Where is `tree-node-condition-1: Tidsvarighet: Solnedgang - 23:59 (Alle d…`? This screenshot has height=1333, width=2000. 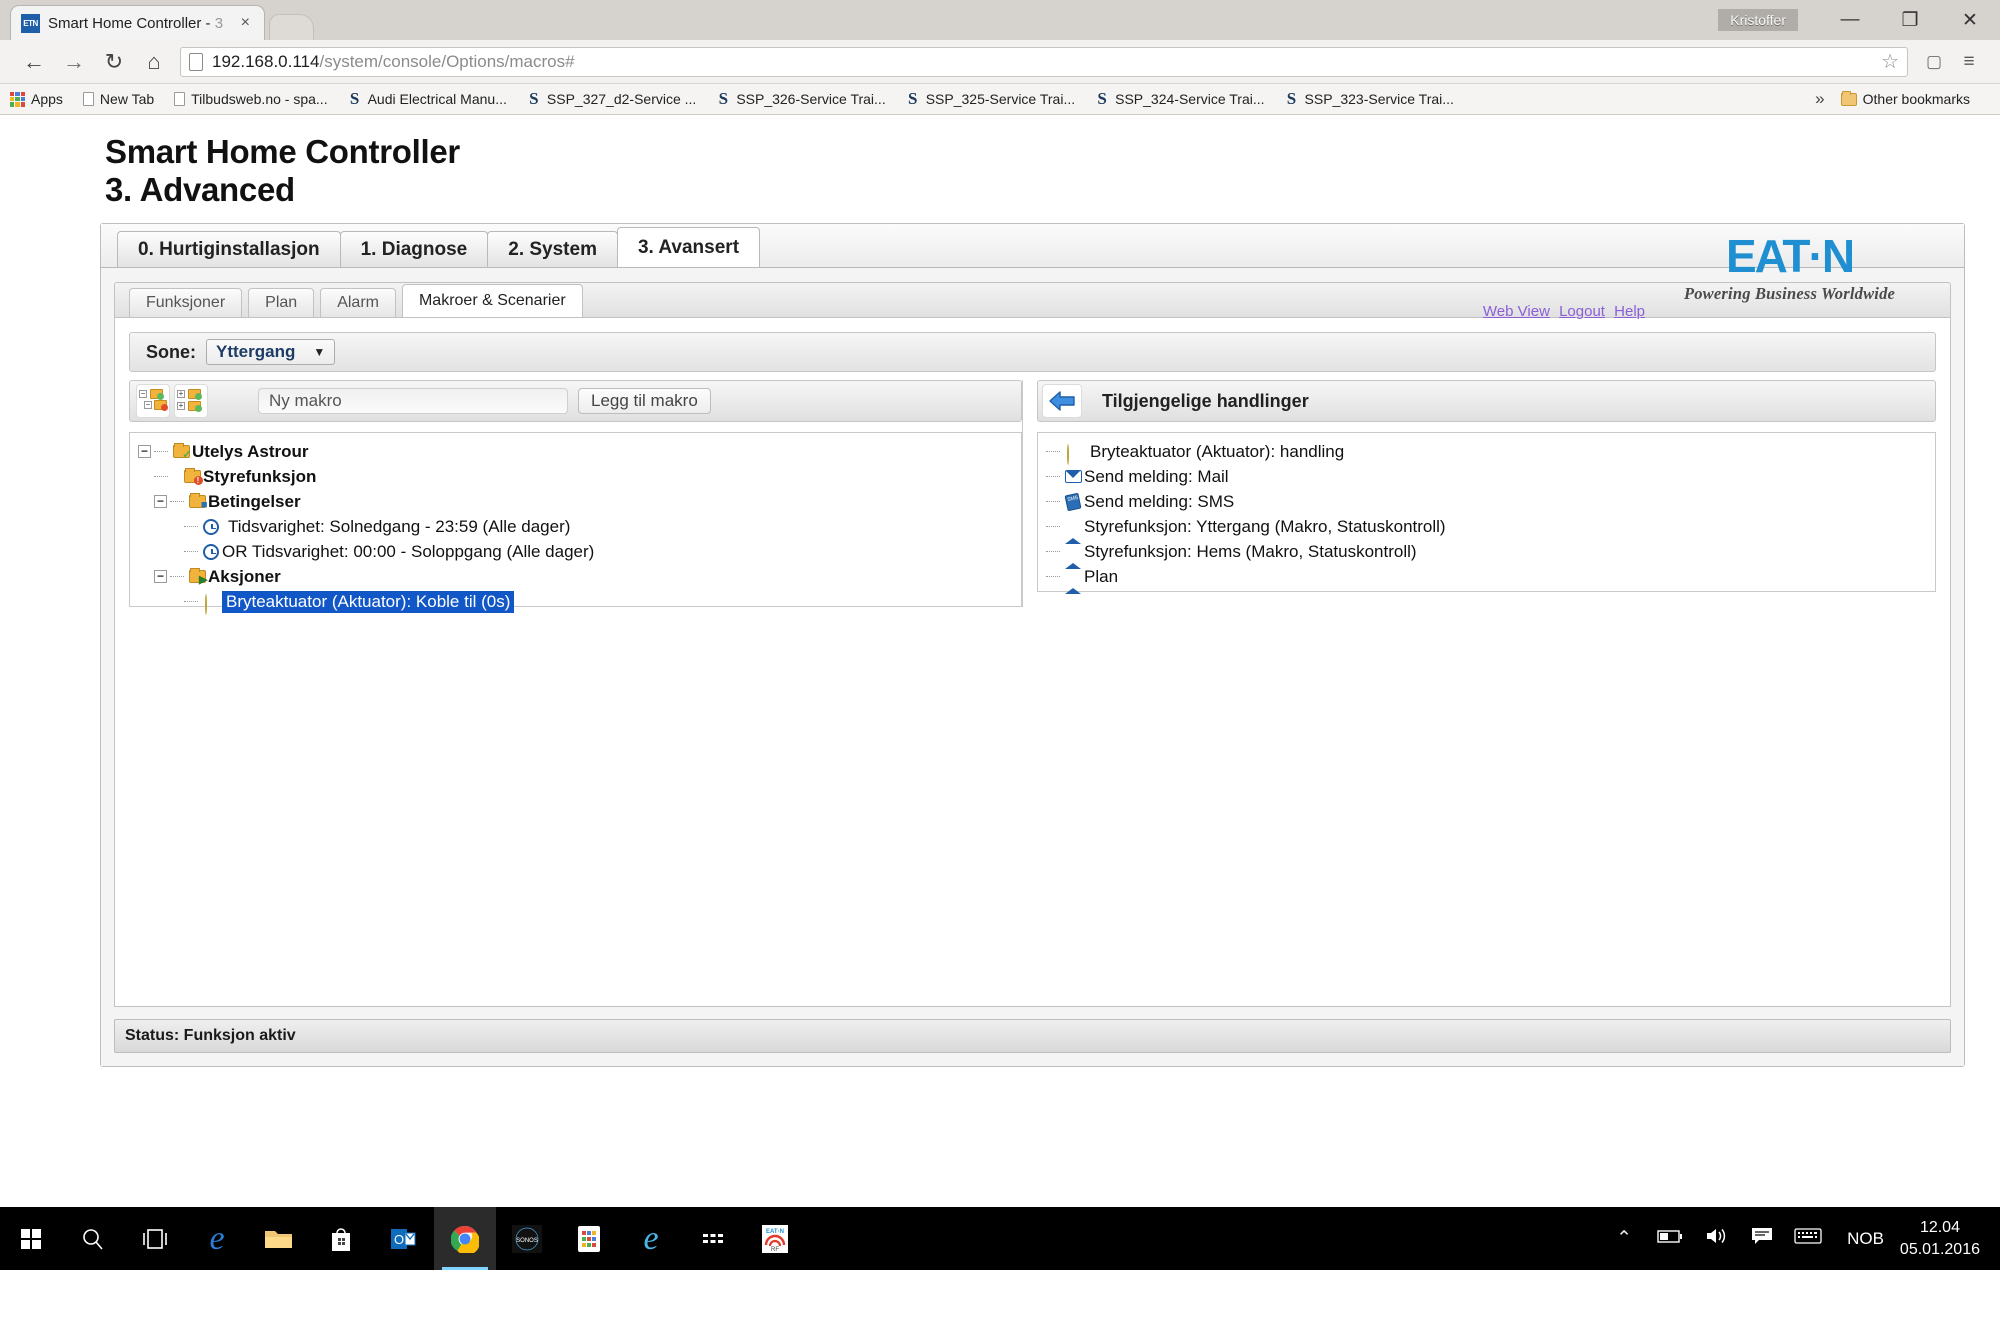 tree-node-condition-1: Tidsvarighet: Solnedgang - 23:59 (Alle d… is located at coordinates (575, 526).